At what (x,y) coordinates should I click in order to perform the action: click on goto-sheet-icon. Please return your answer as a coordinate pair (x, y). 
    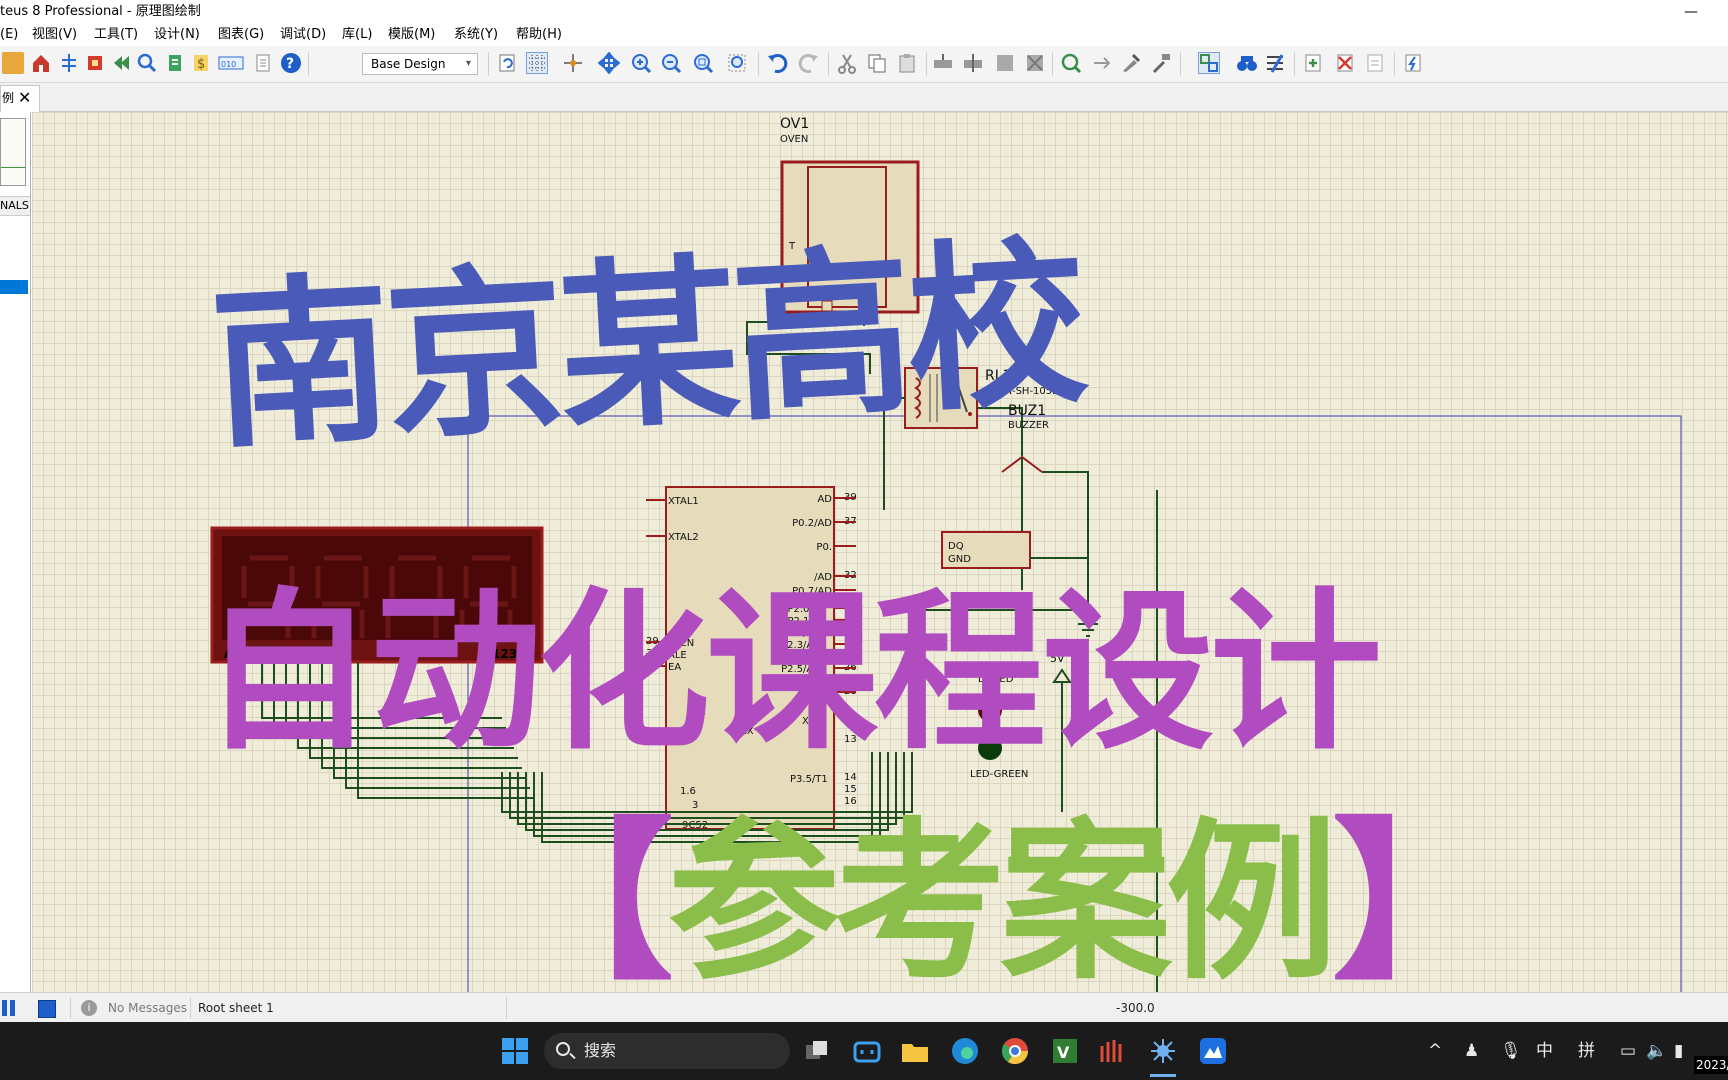
    Looking at the image, I should click on (1375, 63).